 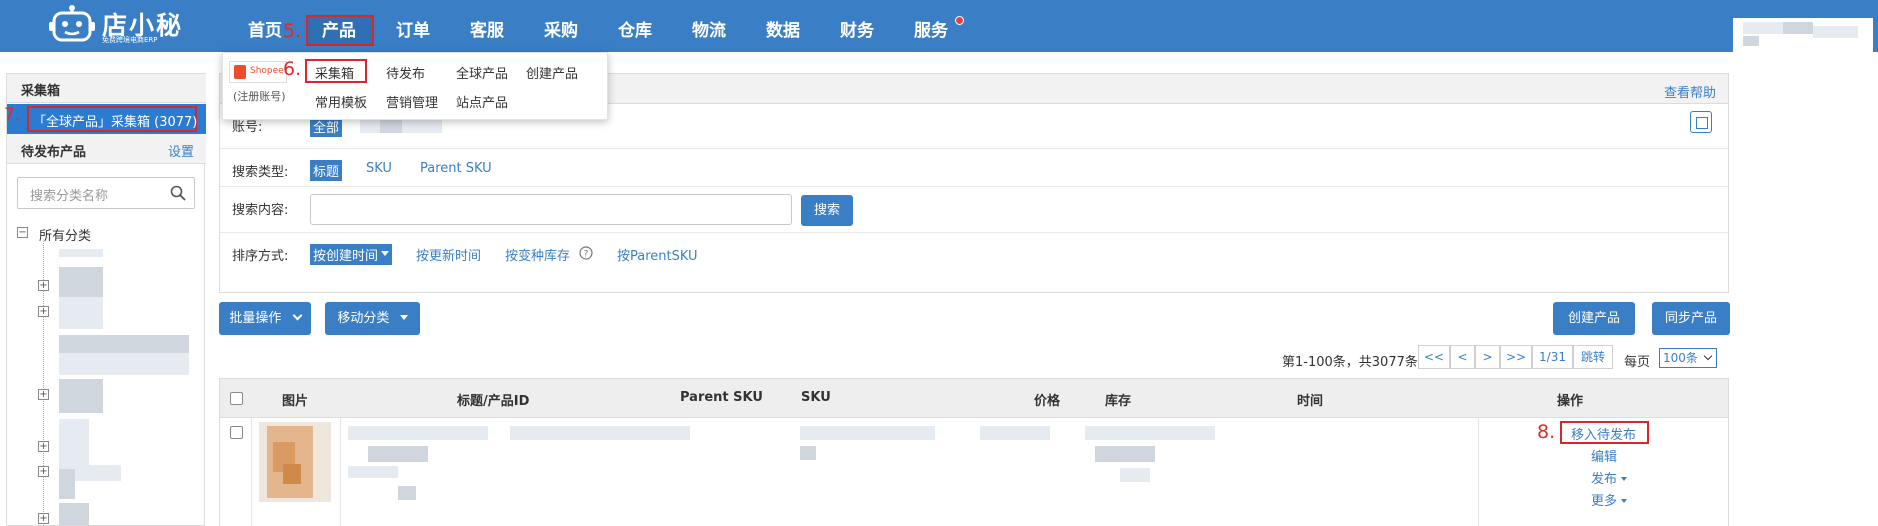 I want to click on nav-purchase: 采购, so click(x=561, y=28).